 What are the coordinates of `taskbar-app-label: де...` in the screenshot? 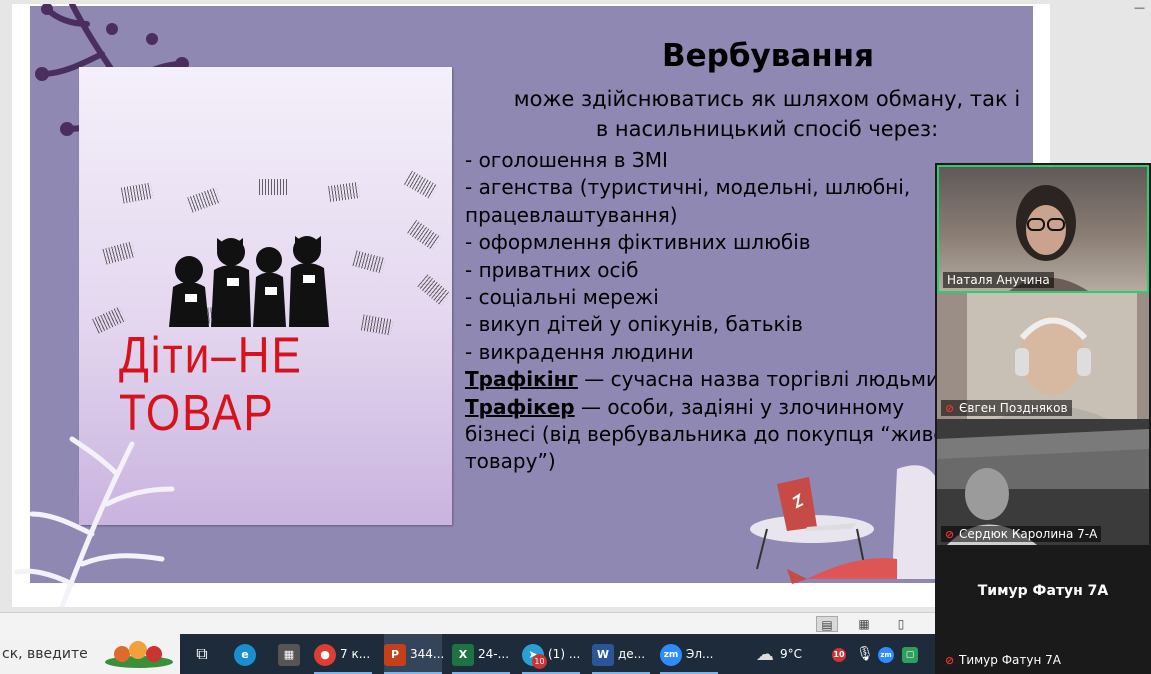 It's located at (632, 654).